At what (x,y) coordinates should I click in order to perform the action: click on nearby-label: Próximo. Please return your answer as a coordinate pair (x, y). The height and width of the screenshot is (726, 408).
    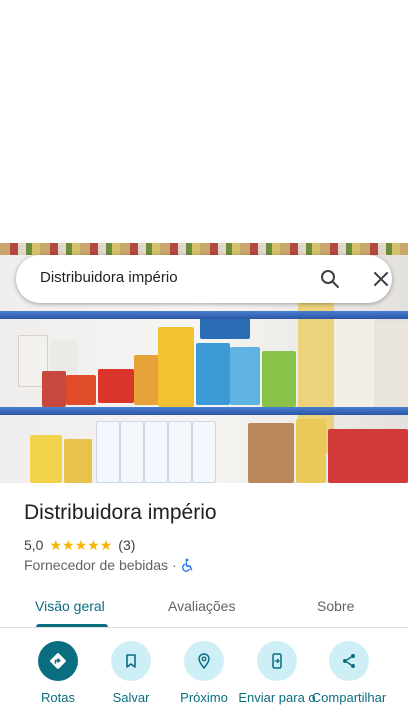
    Looking at the image, I should click on (204, 697).